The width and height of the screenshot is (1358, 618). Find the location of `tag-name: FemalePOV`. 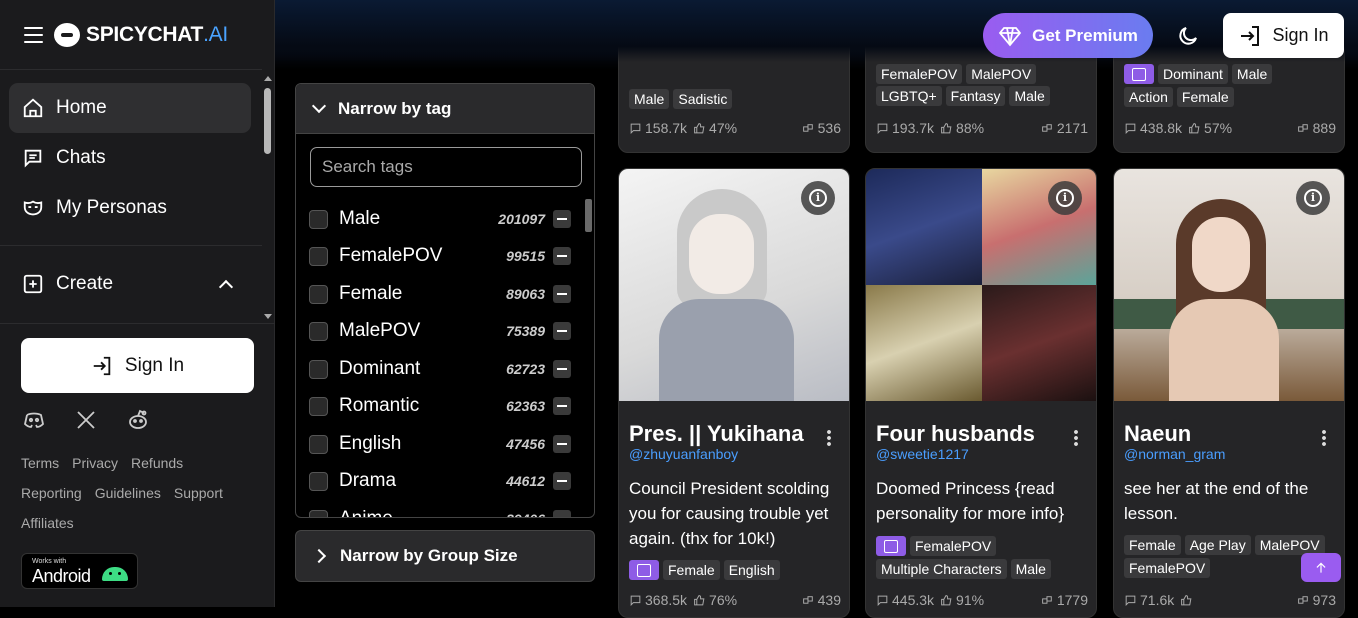

tag-name: FemalePOV is located at coordinates (391, 255).